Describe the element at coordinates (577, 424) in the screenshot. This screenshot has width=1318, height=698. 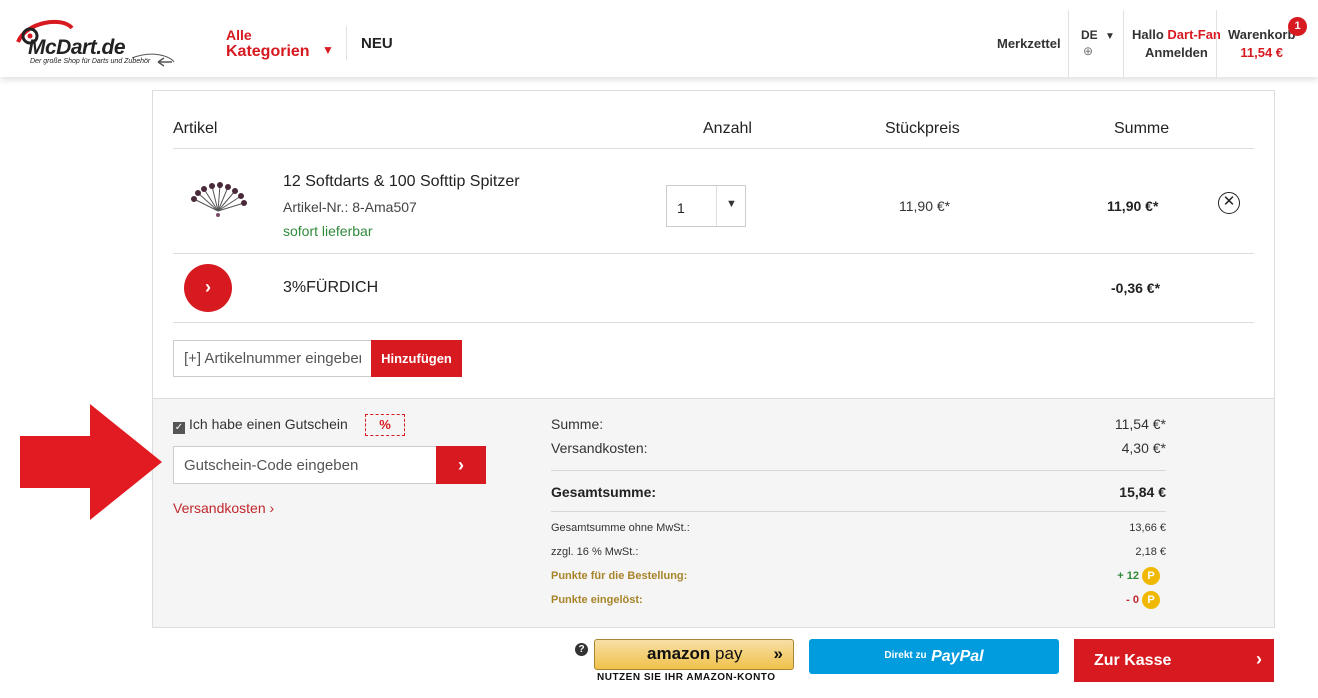
I see `sum-label: Summe:` at that location.